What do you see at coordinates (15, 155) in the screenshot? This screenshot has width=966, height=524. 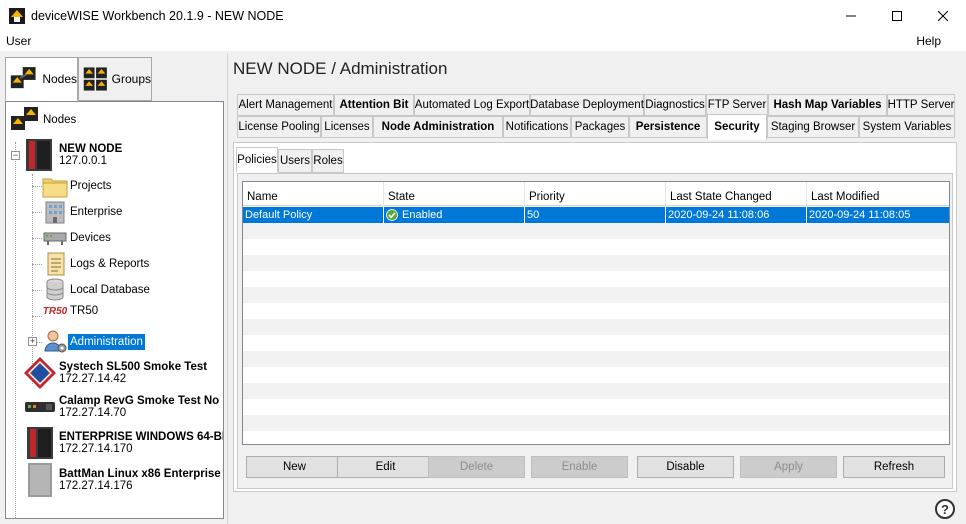 I see `expand-new-node: −` at bounding box center [15, 155].